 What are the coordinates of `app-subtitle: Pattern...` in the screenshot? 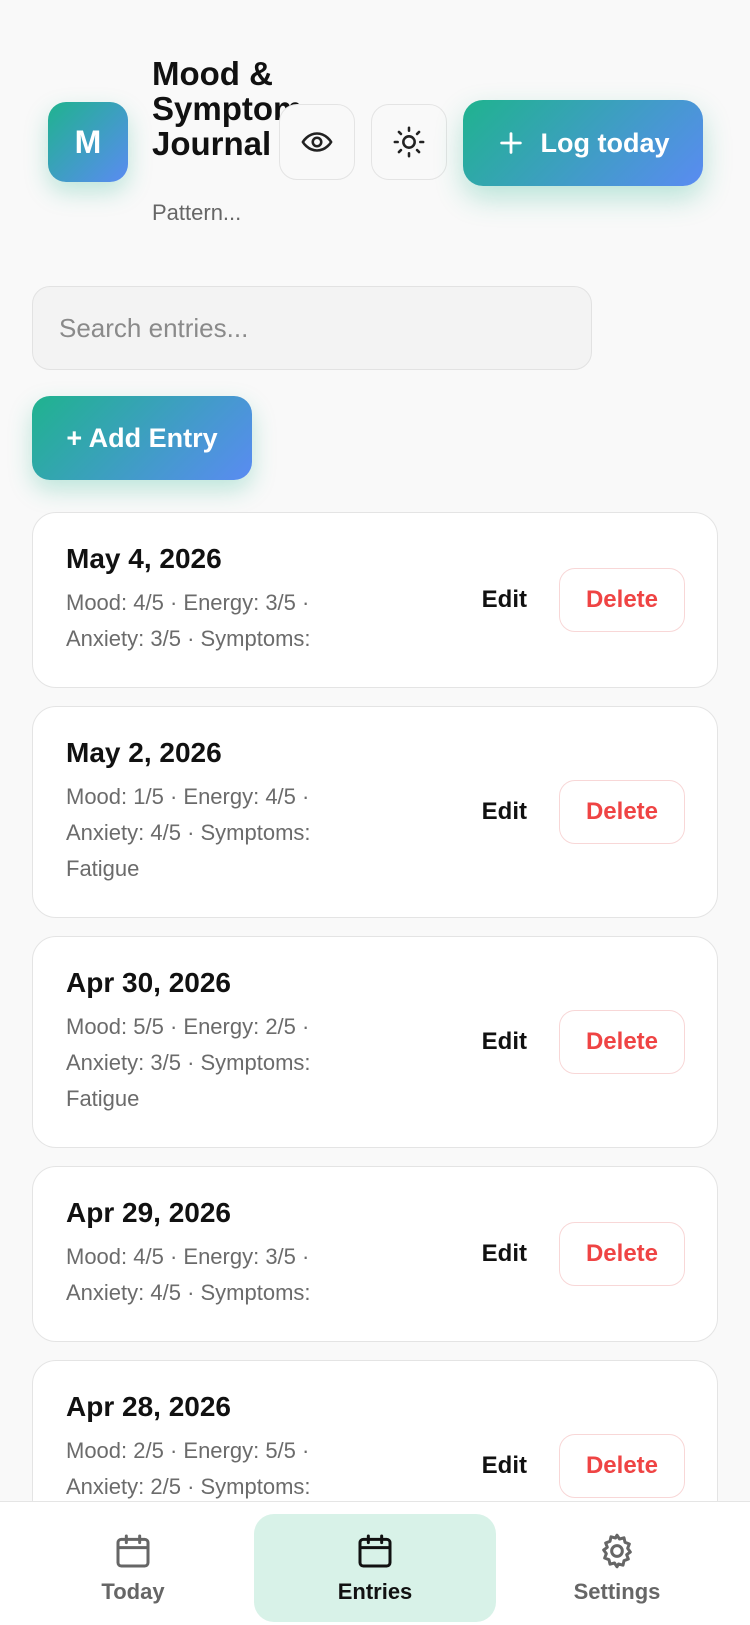 It's located at (197, 212).